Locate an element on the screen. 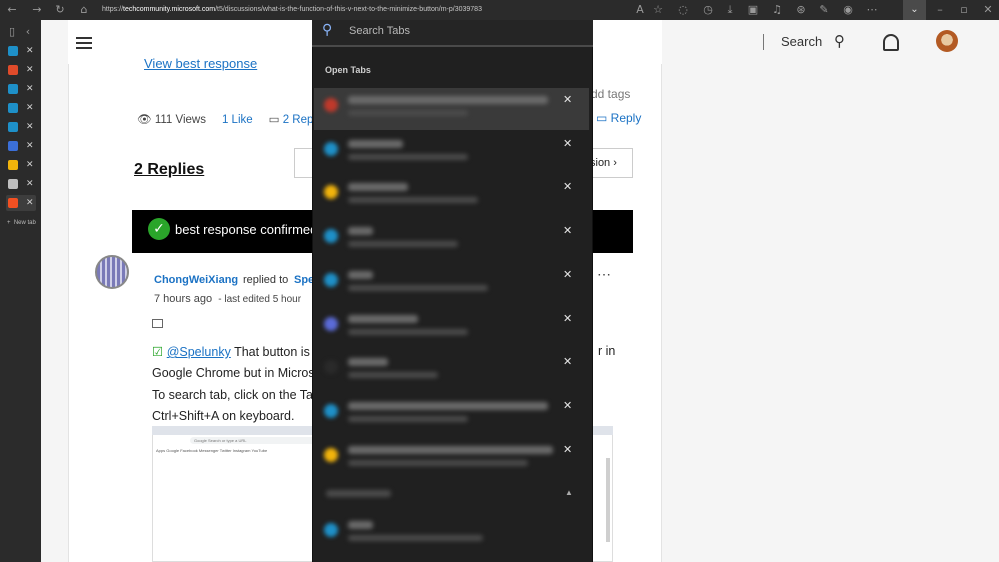  checkmark-icon: ✓ is located at coordinates (159, 229).